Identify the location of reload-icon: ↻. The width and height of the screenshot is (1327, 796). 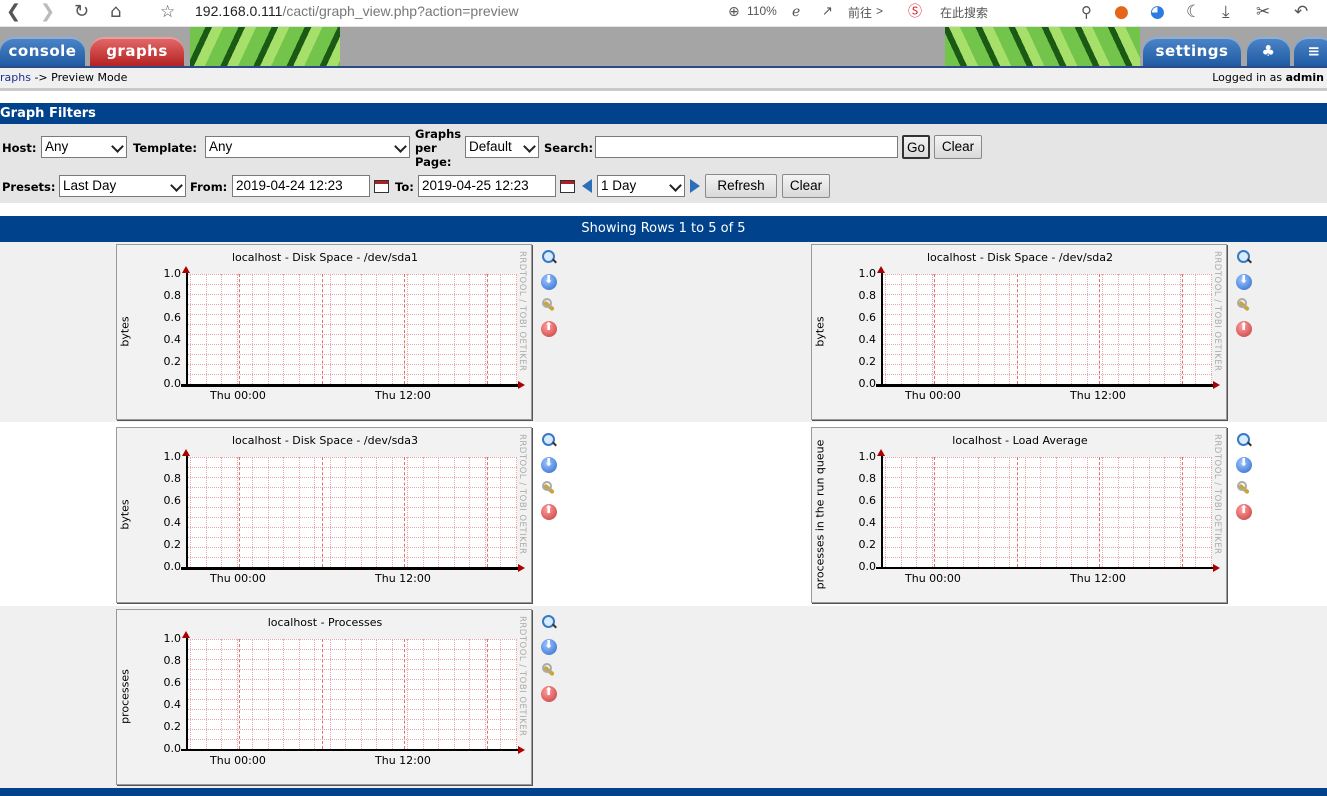
(81, 12).